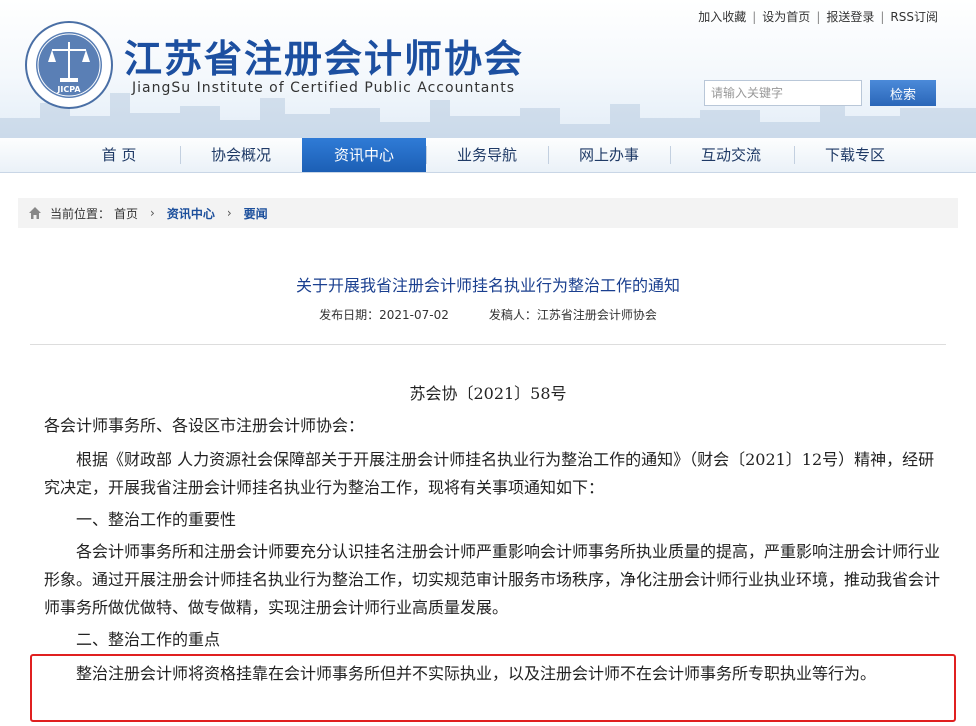  What do you see at coordinates (324, 58) in the screenshot?
I see `site-title: 江苏省注册会计师协会` at bounding box center [324, 58].